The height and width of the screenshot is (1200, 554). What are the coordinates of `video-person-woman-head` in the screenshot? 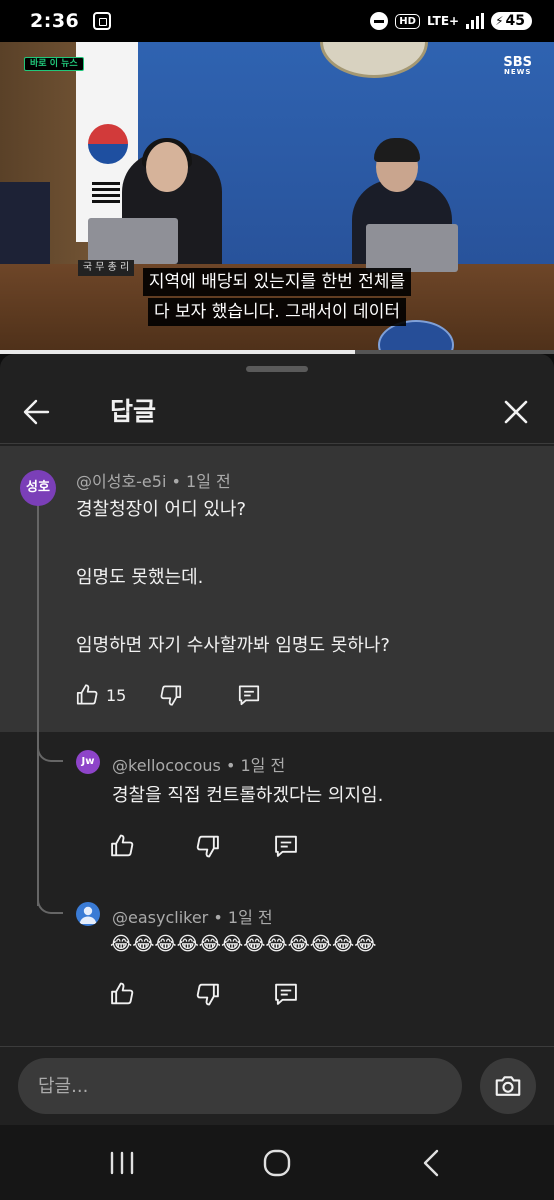 It's located at (167, 167).